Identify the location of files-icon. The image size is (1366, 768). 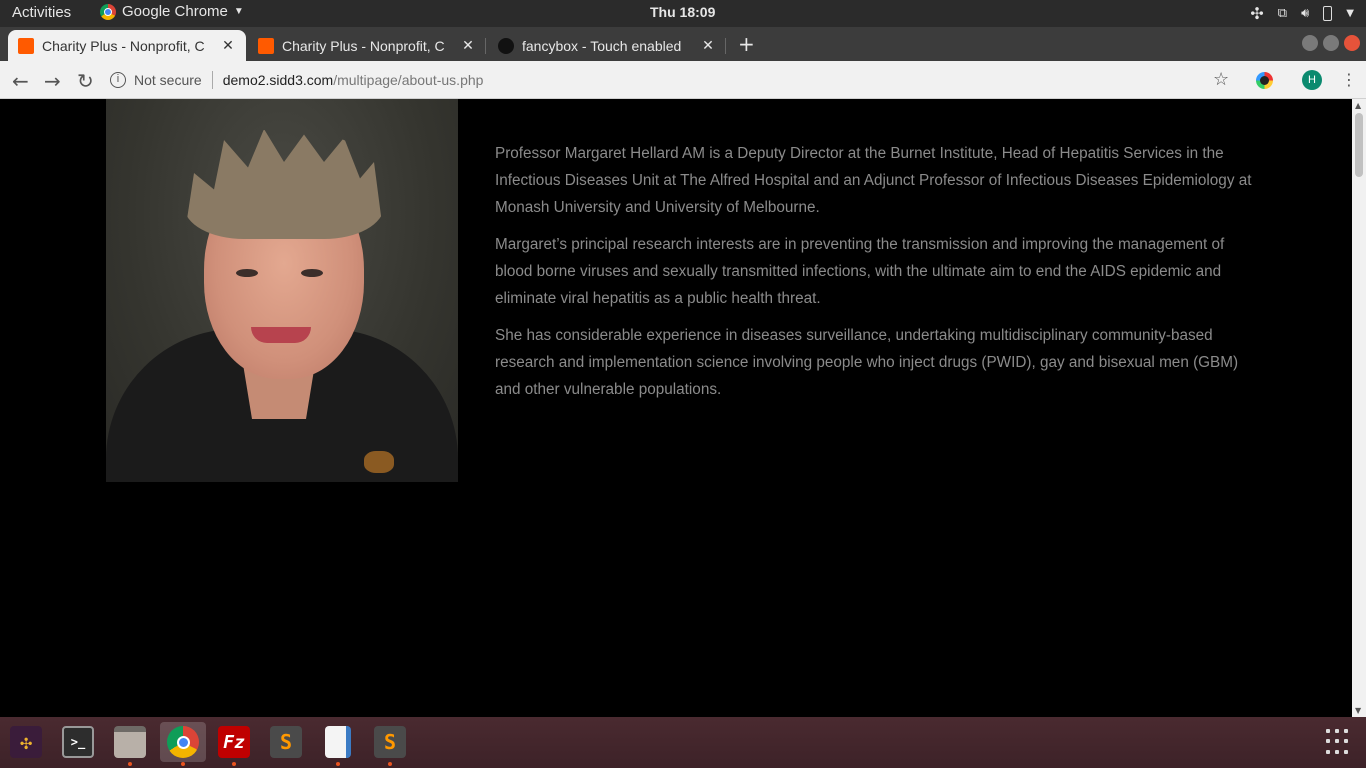
(130, 742).